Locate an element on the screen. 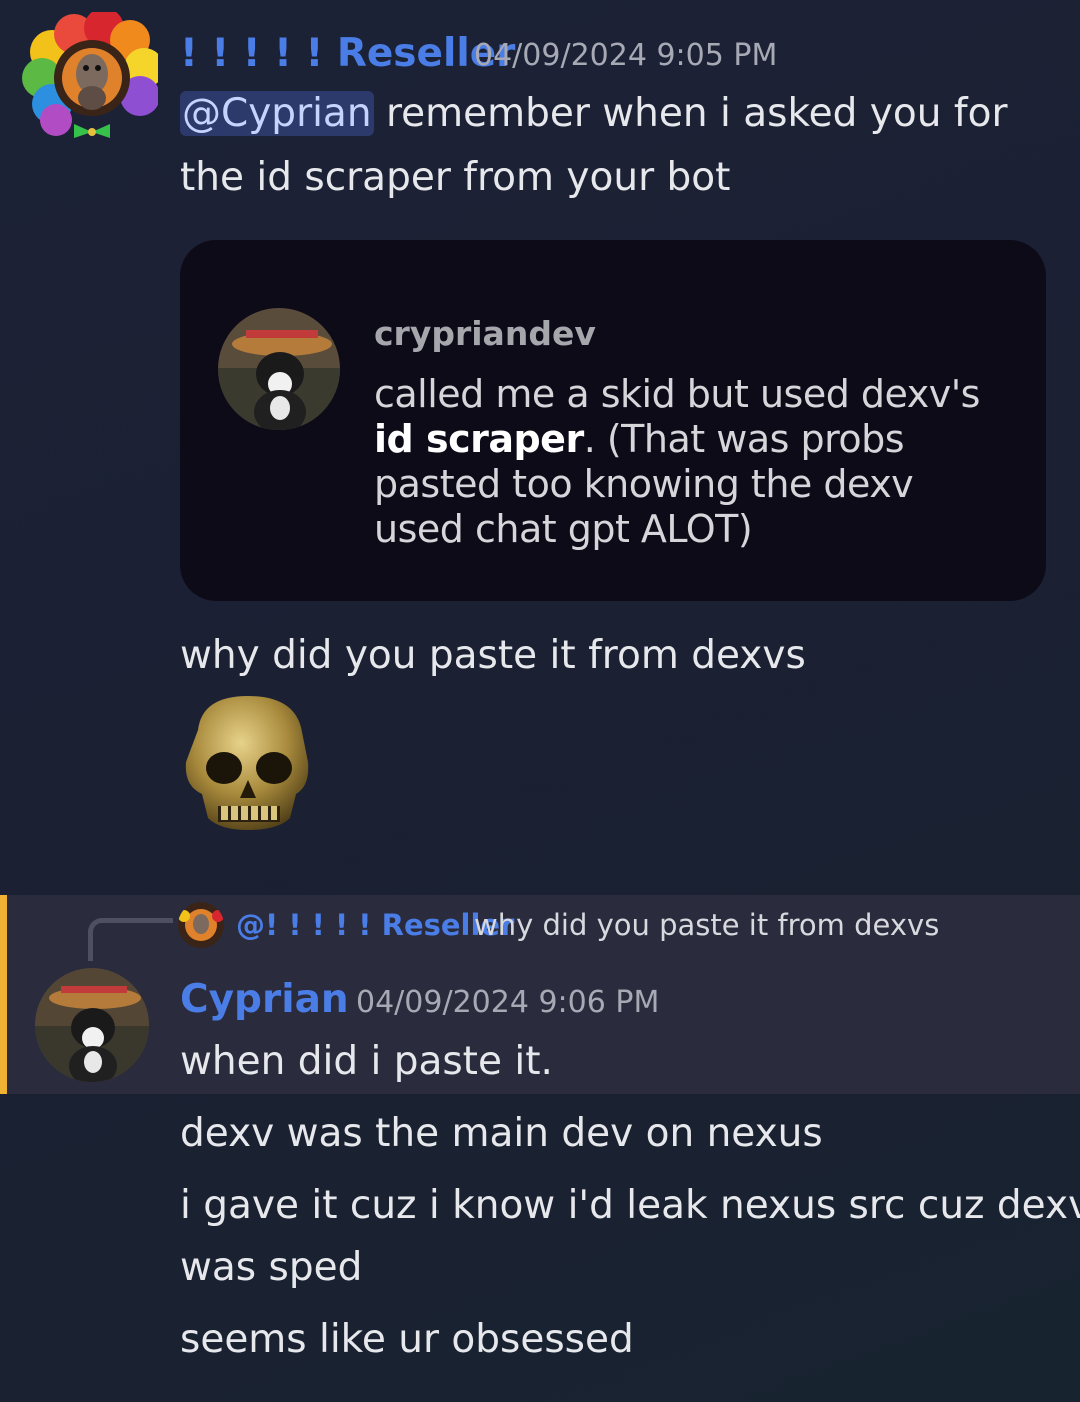  mention-highlight-bar is located at coordinates (3, 994).